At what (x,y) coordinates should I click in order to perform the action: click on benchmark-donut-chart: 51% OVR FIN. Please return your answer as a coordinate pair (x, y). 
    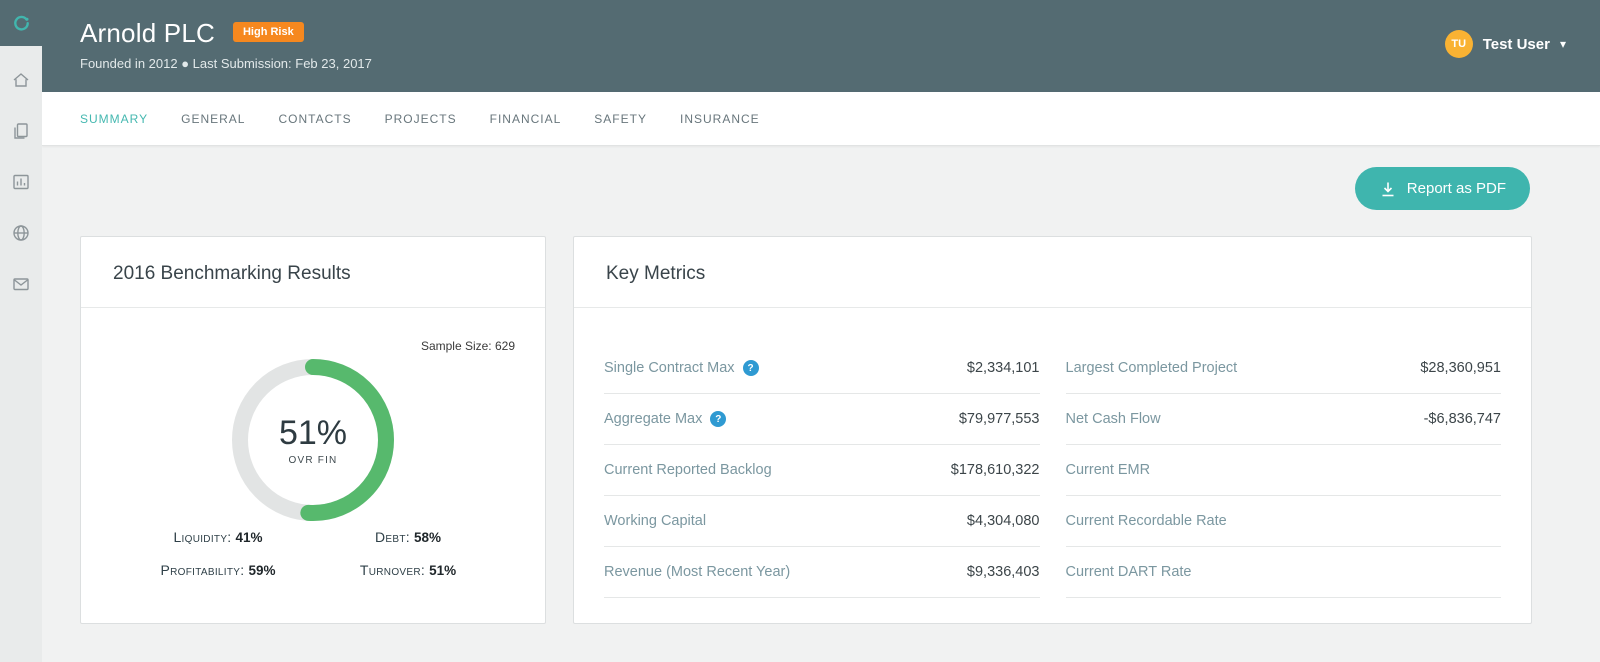
    Looking at the image, I should click on (313, 440).